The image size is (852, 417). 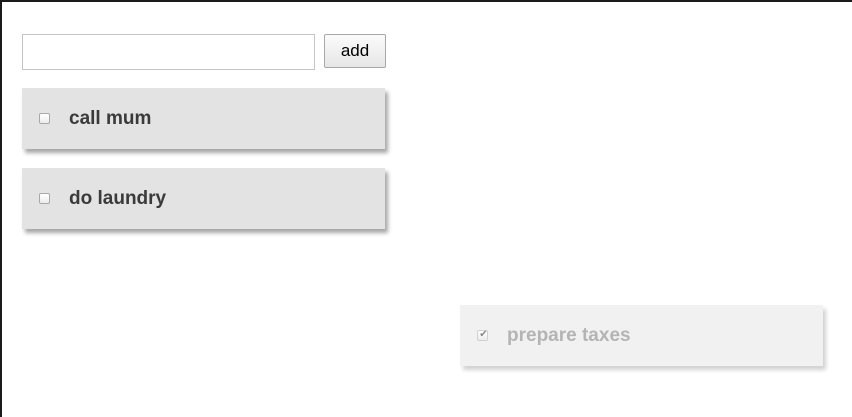 What do you see at coordinates (203, 118) in the screenshot?
I see `todo-item: call mum` at bounding box center [203, 118].